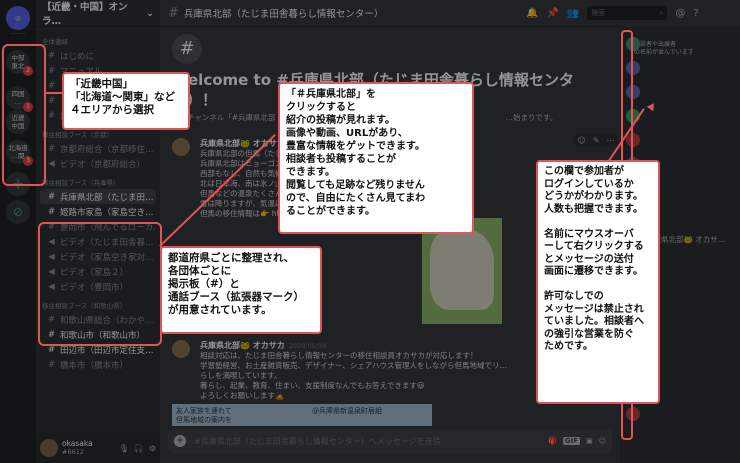 This screenshot has height=463, width=740. I want to click on search-input: 検索 ⌕, so click(627, 13).